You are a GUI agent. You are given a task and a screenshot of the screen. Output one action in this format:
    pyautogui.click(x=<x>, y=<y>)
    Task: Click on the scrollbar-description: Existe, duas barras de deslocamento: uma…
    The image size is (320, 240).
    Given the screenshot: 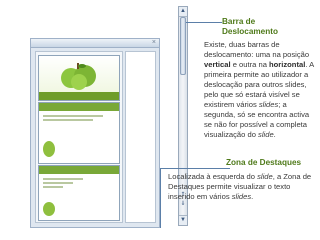 What is the action you would take?
    pyautogui.click(x=259, y=89)
    